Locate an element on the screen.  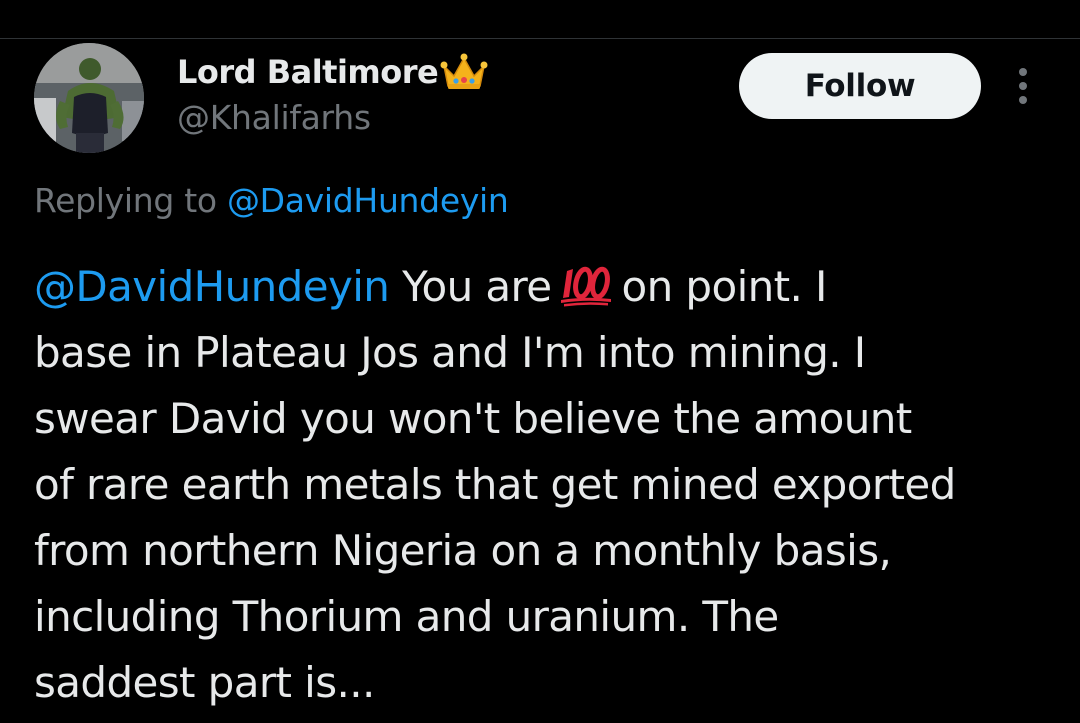
replying-to: Replying to @DavidHundeyin is located at coordinates (271, 200).